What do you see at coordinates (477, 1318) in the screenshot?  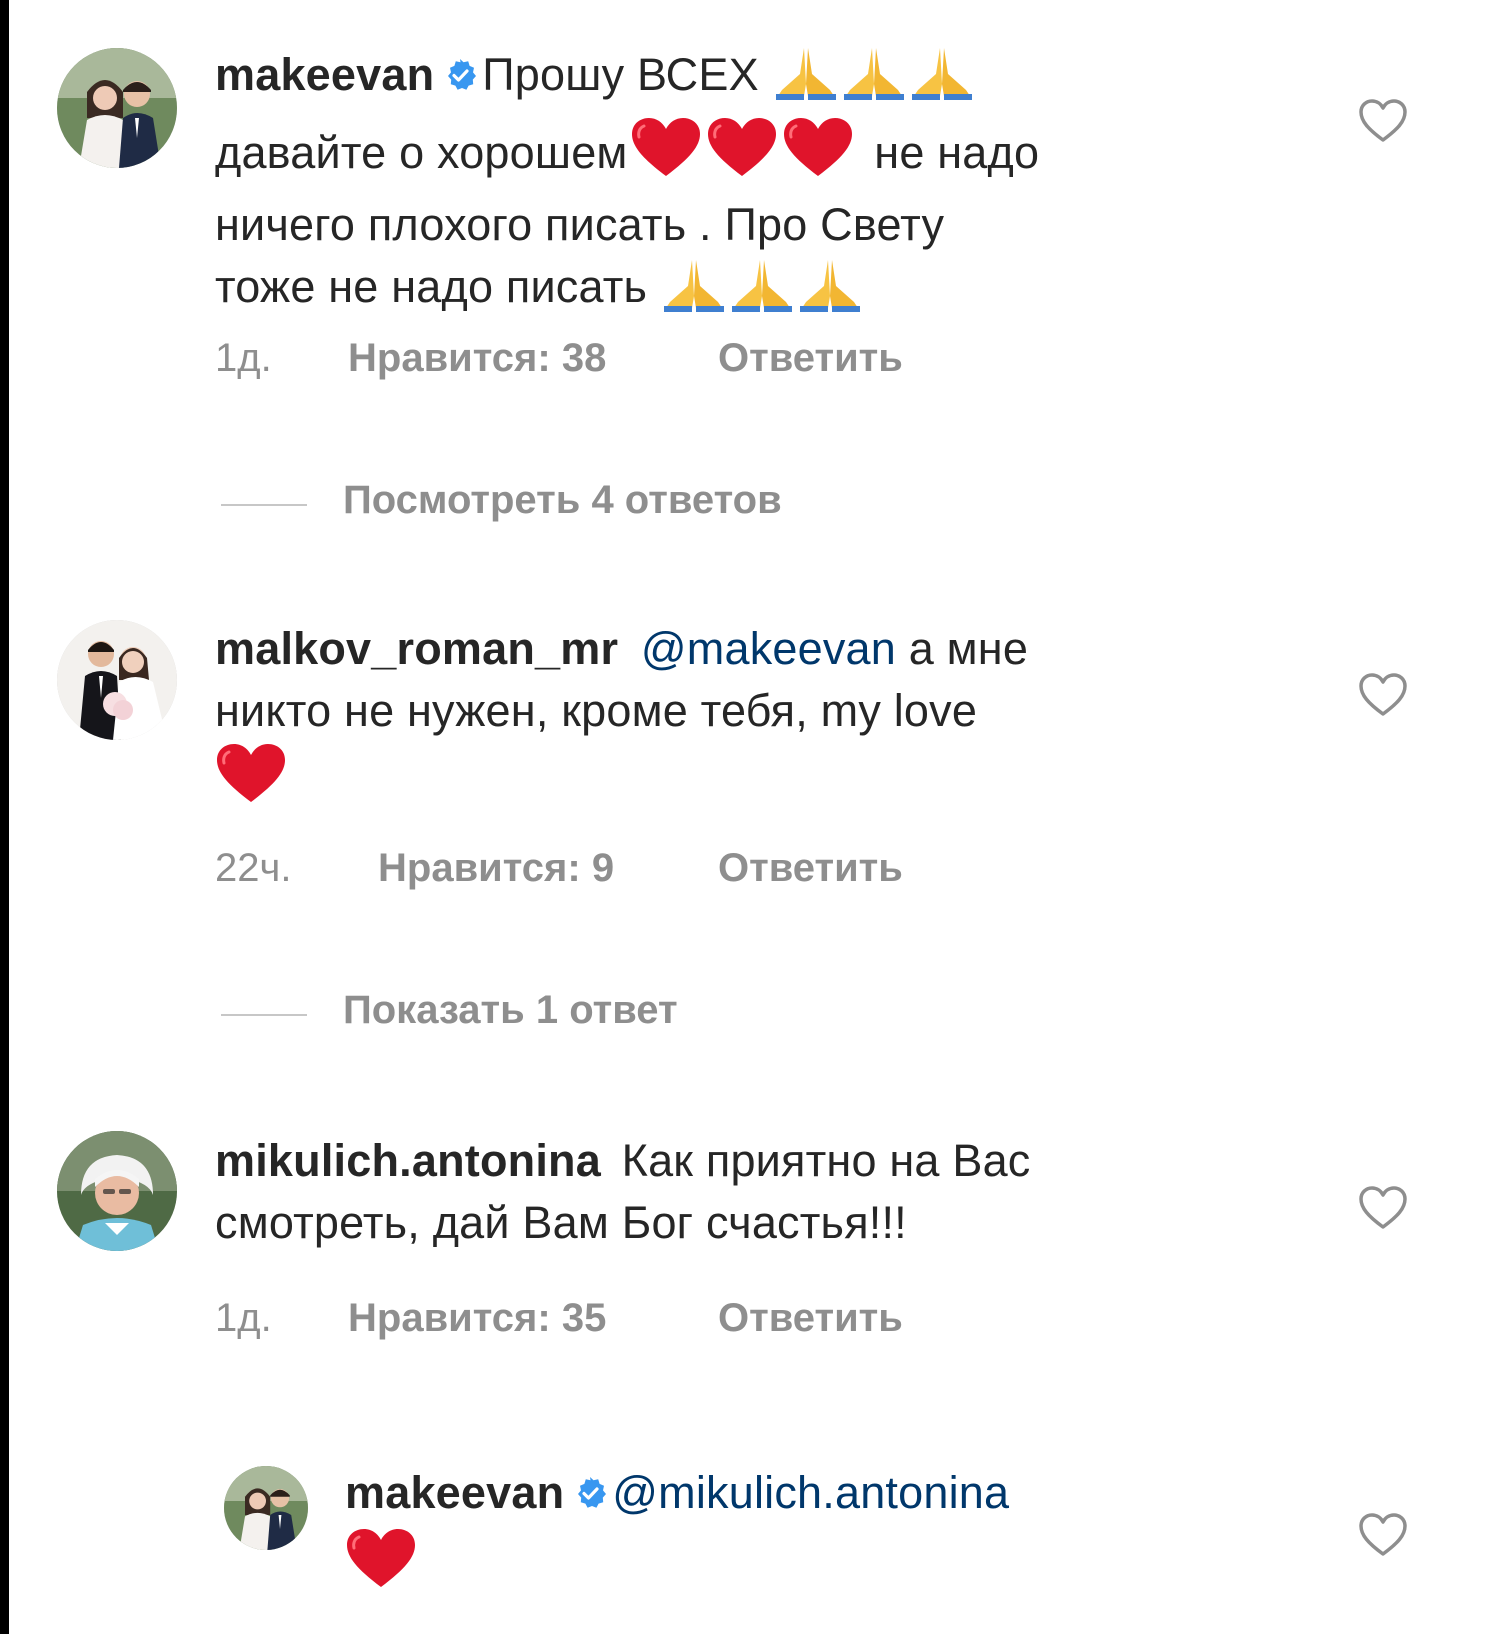 I see `comment-likes: Нравится: 35` at bounding box center [477, 1318].